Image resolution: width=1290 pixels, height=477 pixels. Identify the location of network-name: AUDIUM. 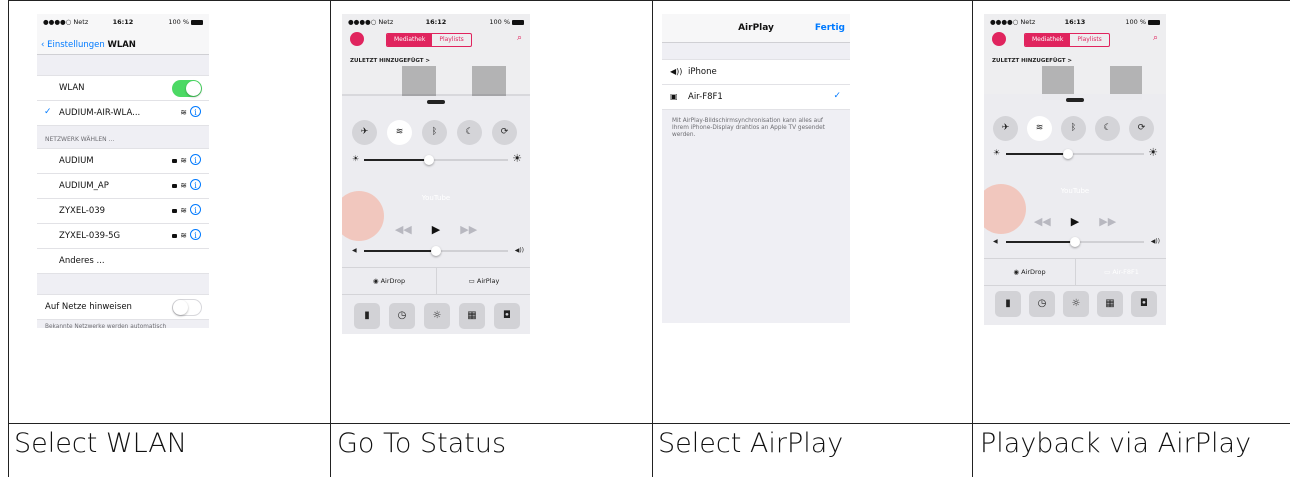
(76, 161).